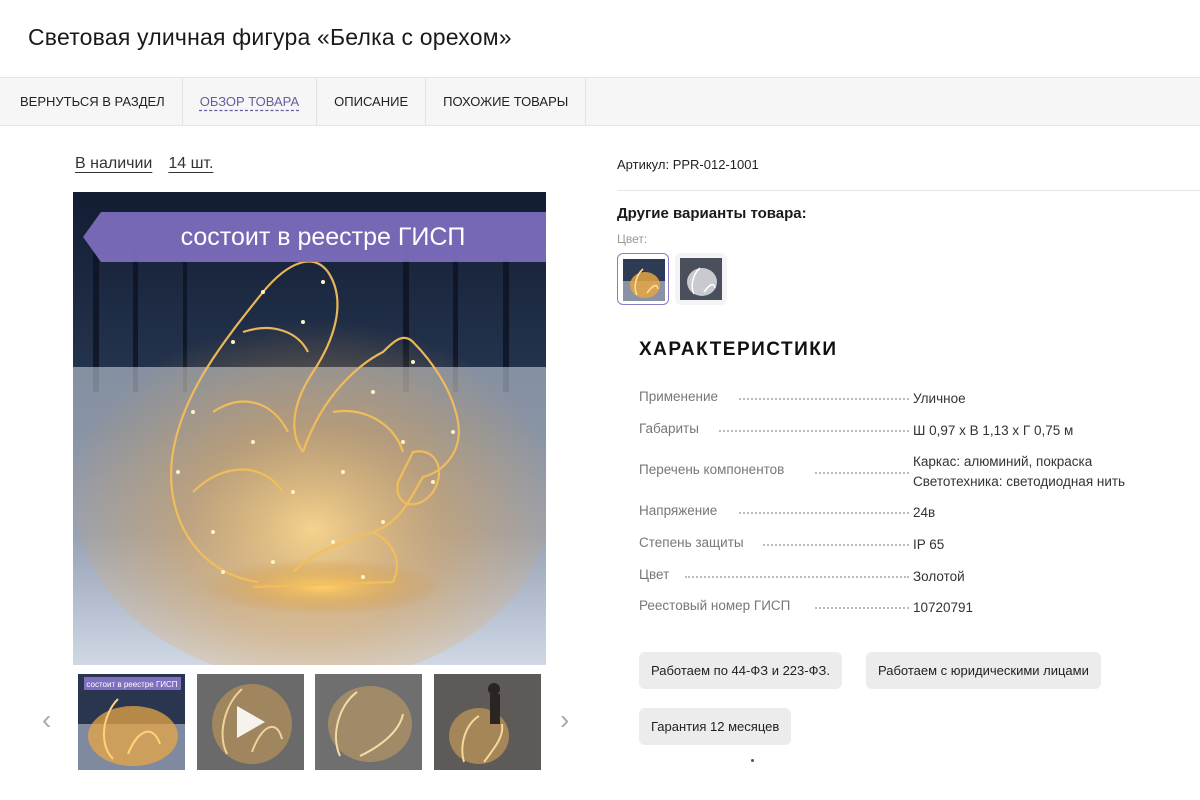 Image resolution: width=1200 pixels, height=800 pixels. Describe the element at coordinates (688, 164) in the screenshot. I see `sku-text: Артикул: PPR-012-1001` at that location.